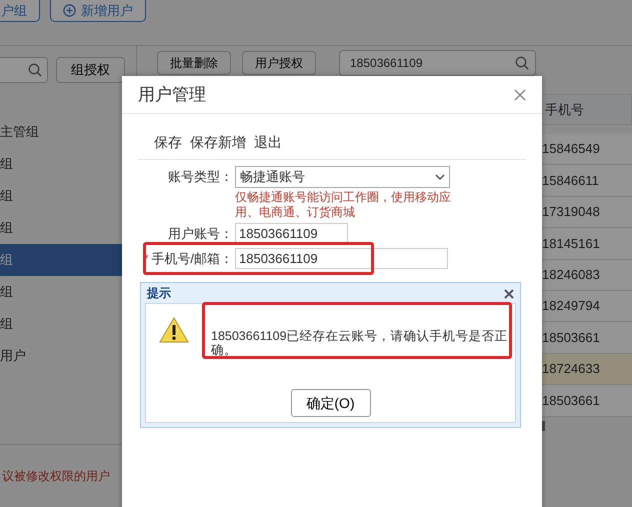  I want to click on field-label: 账号类型：, so click(200, 177).